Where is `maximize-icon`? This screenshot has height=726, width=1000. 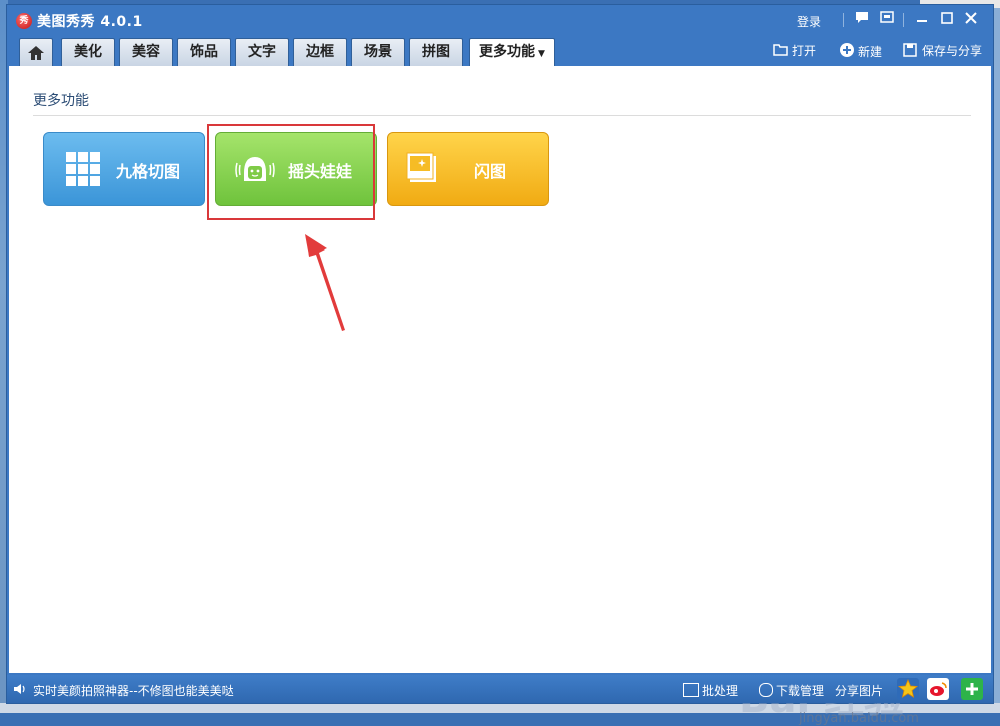
maximize-icon is located at coordinates (947, 20).